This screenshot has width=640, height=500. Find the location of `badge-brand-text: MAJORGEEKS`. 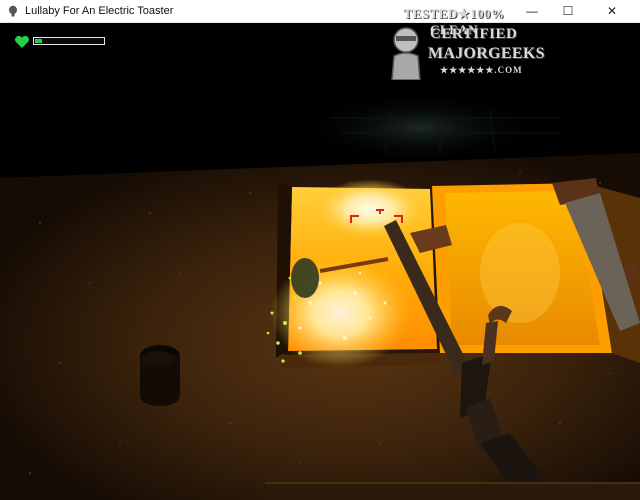

badge-brand-text: MAJORGEEKS is located at coordinates (486, 53).